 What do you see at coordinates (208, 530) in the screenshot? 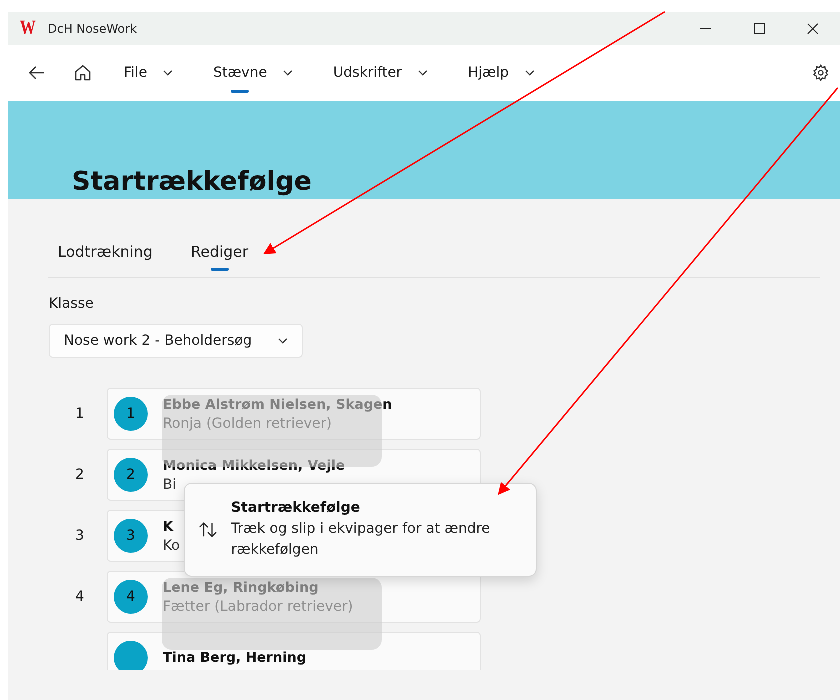
I see `sort-arrows-icon` at bounding box center [208, 530].